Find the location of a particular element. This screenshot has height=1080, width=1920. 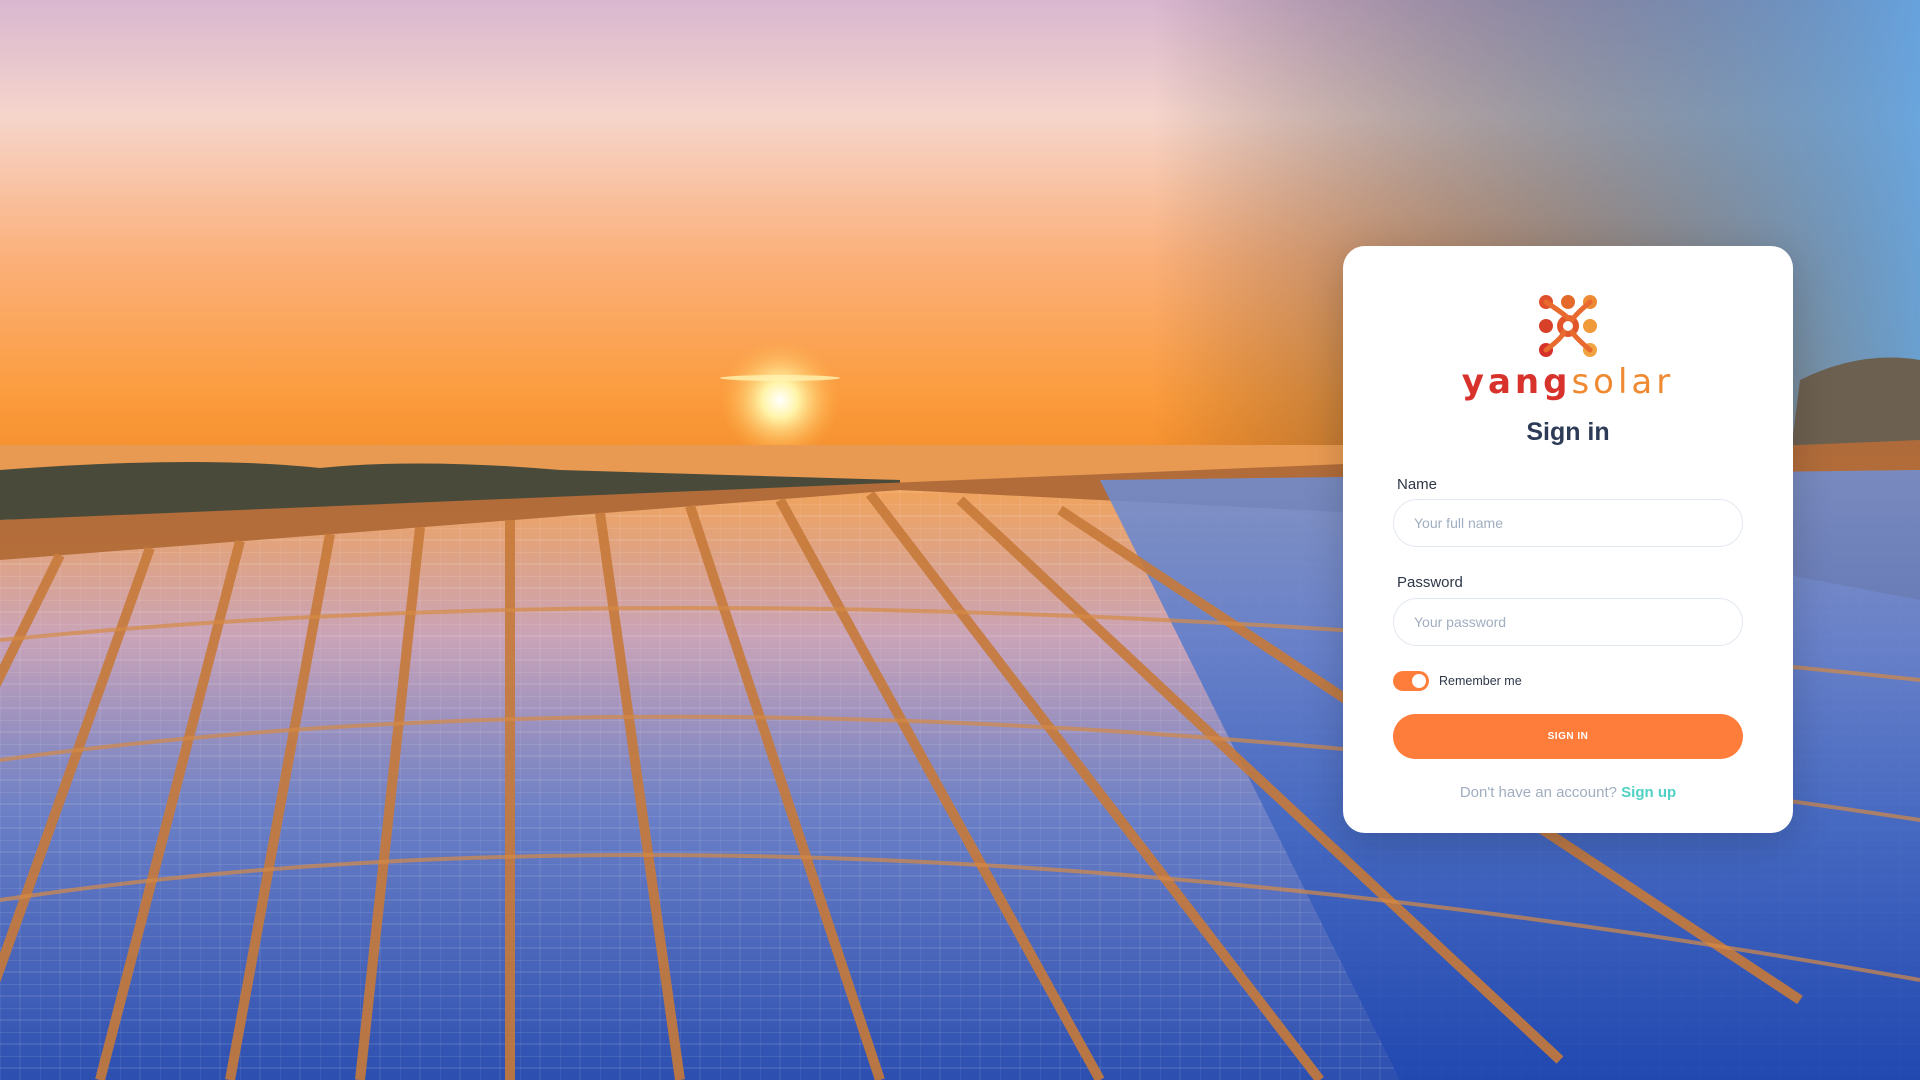

signup-prompt: Don't have an account? Sign up is located at coordinates (1568, 792).